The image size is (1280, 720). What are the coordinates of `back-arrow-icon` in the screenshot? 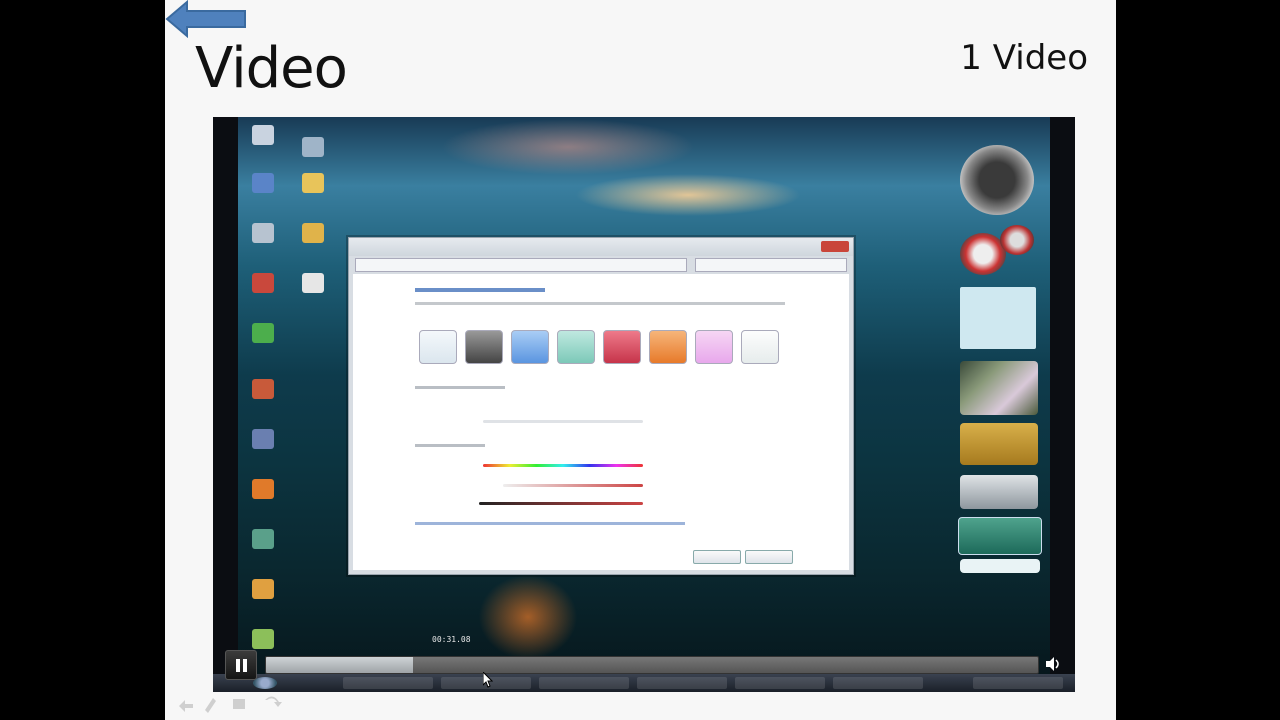 It's located at (207, 19).